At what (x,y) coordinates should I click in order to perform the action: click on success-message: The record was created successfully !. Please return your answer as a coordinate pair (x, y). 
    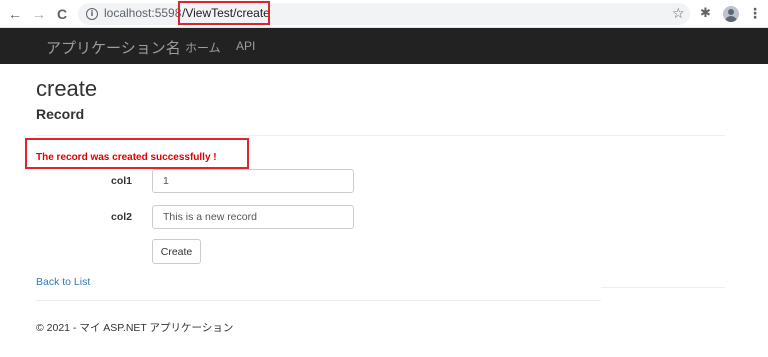
    Looking at the image, I should click on (126, 157).